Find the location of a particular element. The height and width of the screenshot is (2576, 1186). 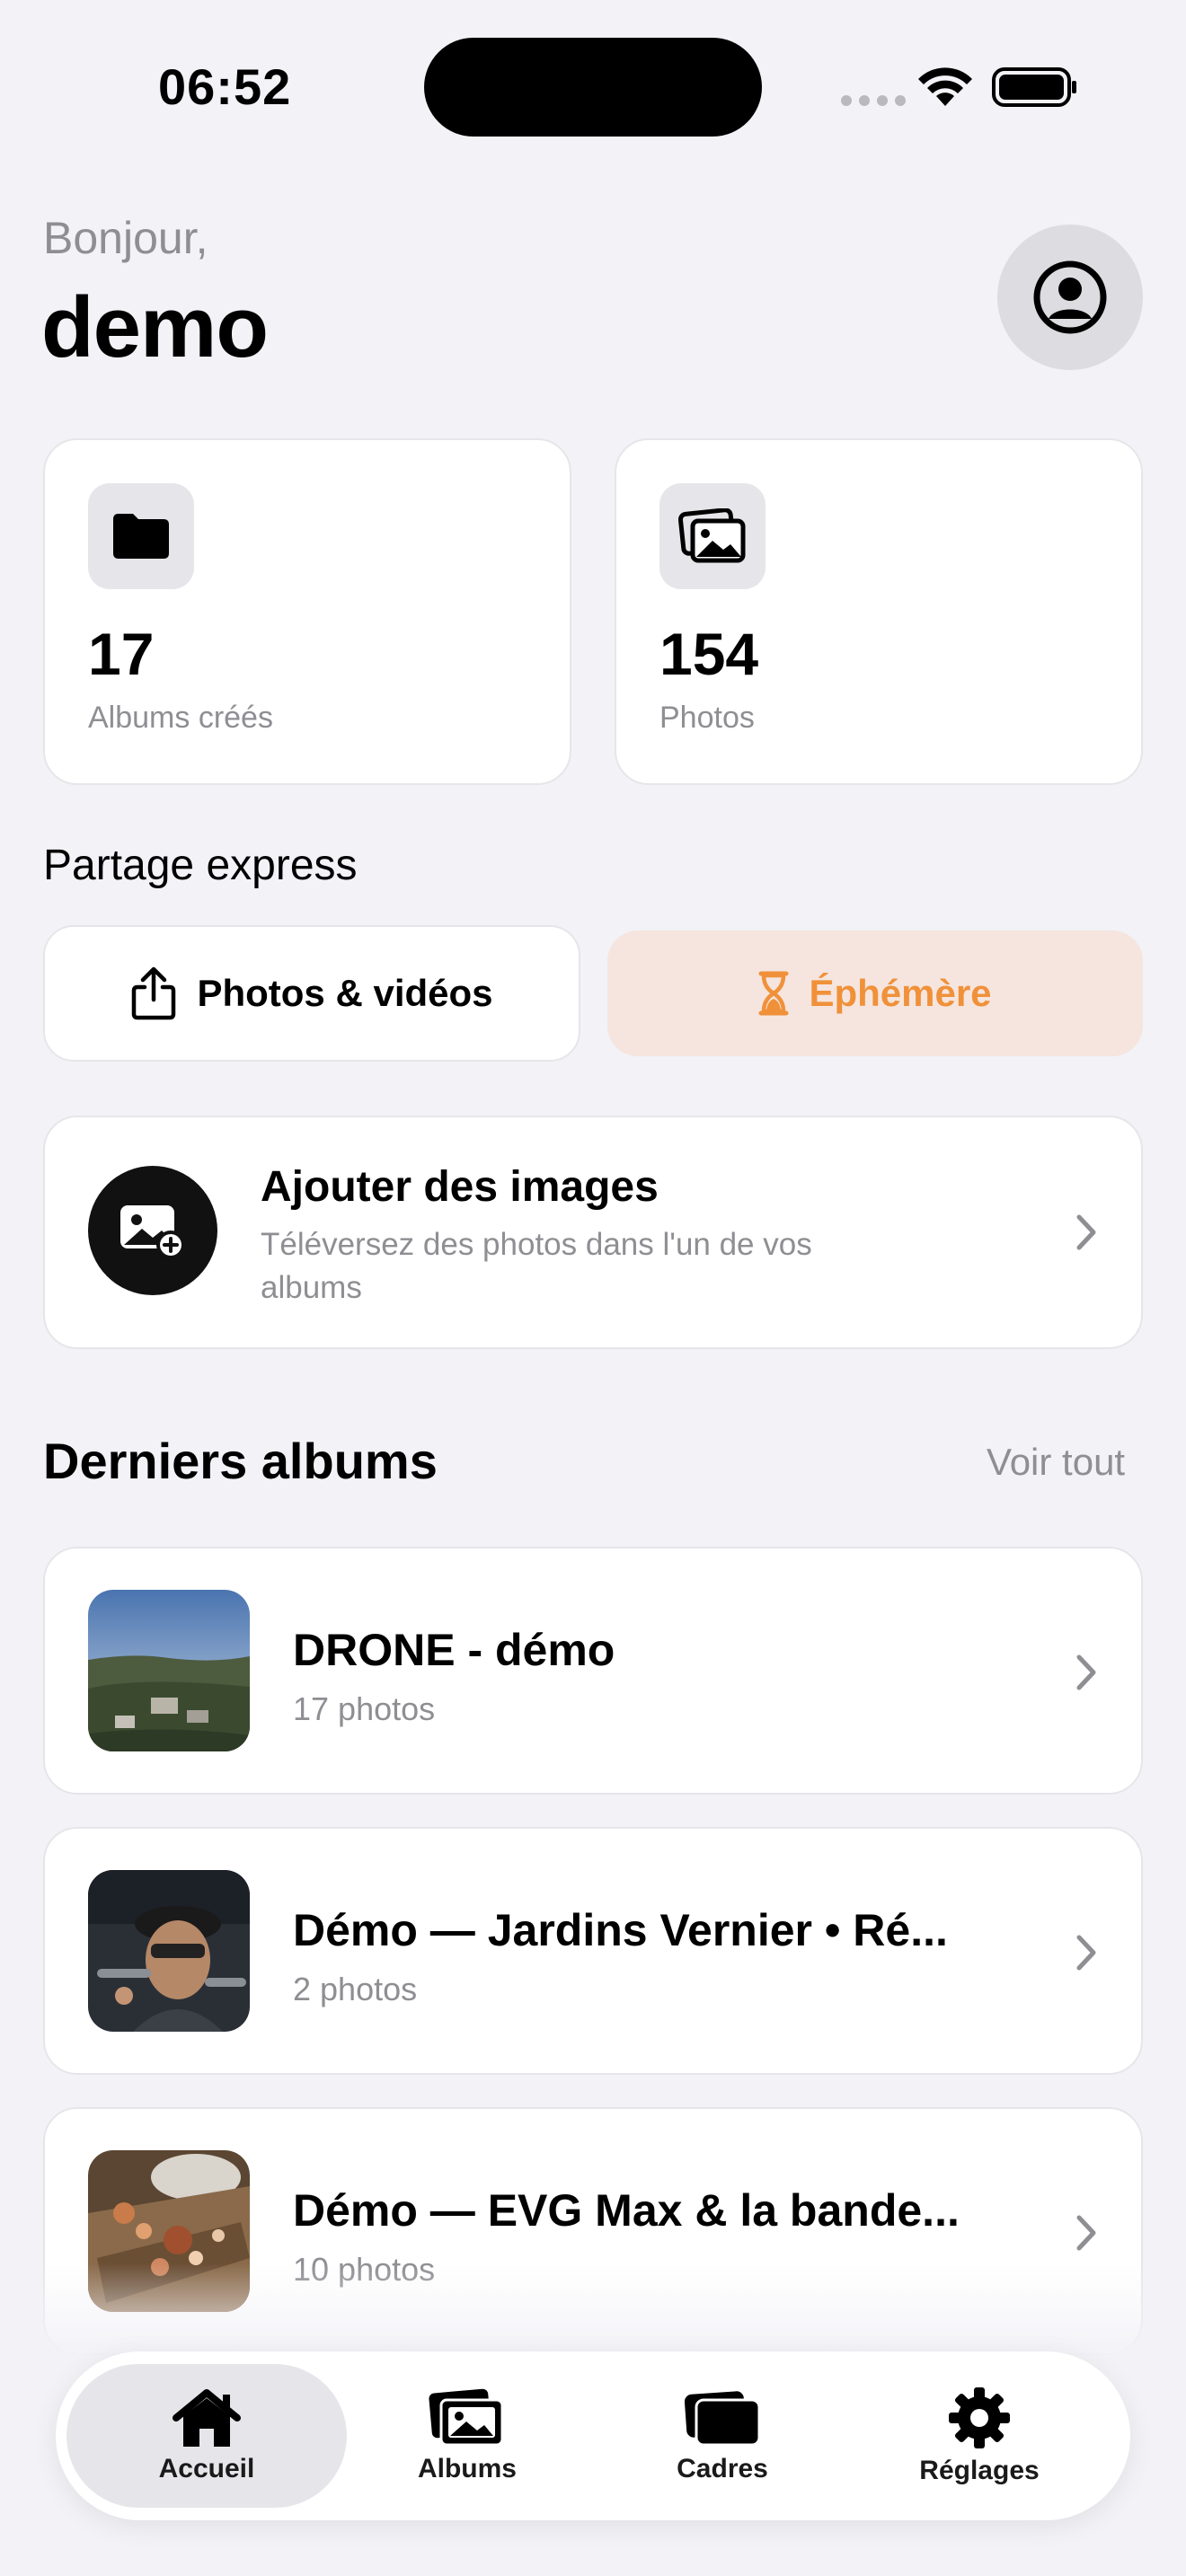

tab-frames: Cadres is located at coordinates (722, 2435).